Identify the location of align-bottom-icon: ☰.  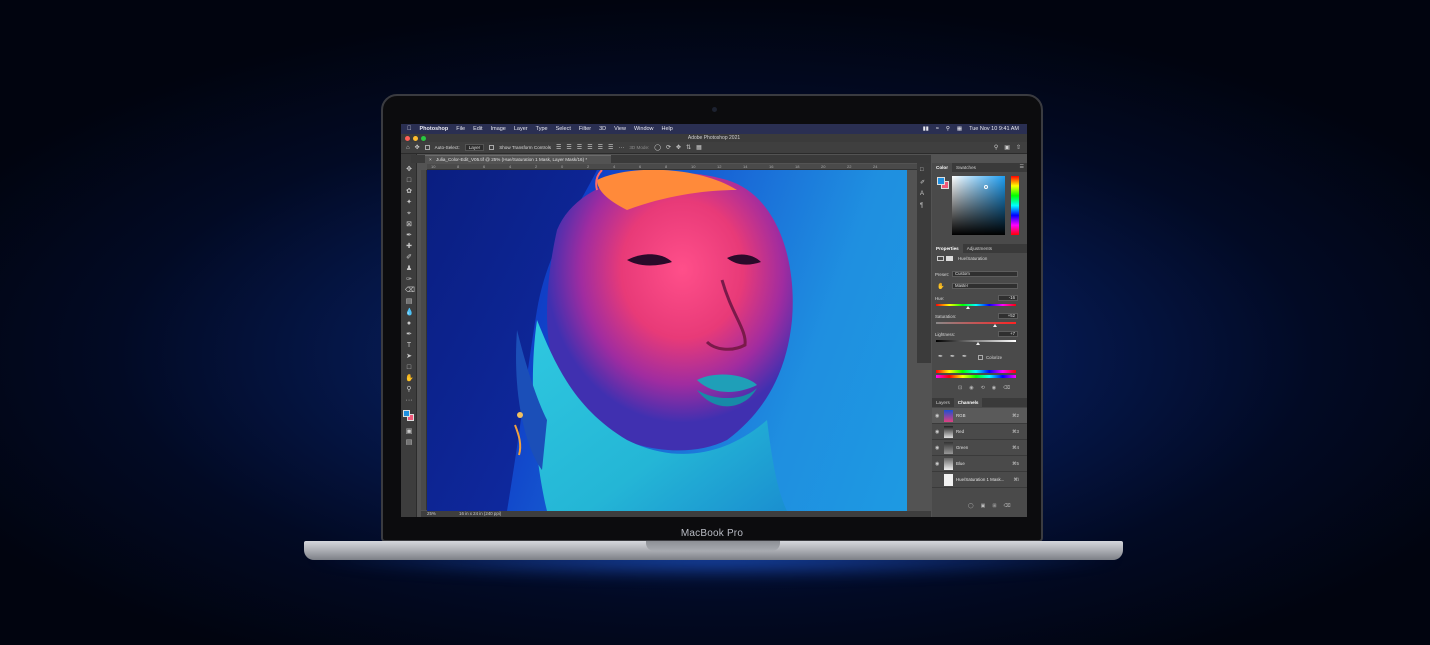
(610, 147).